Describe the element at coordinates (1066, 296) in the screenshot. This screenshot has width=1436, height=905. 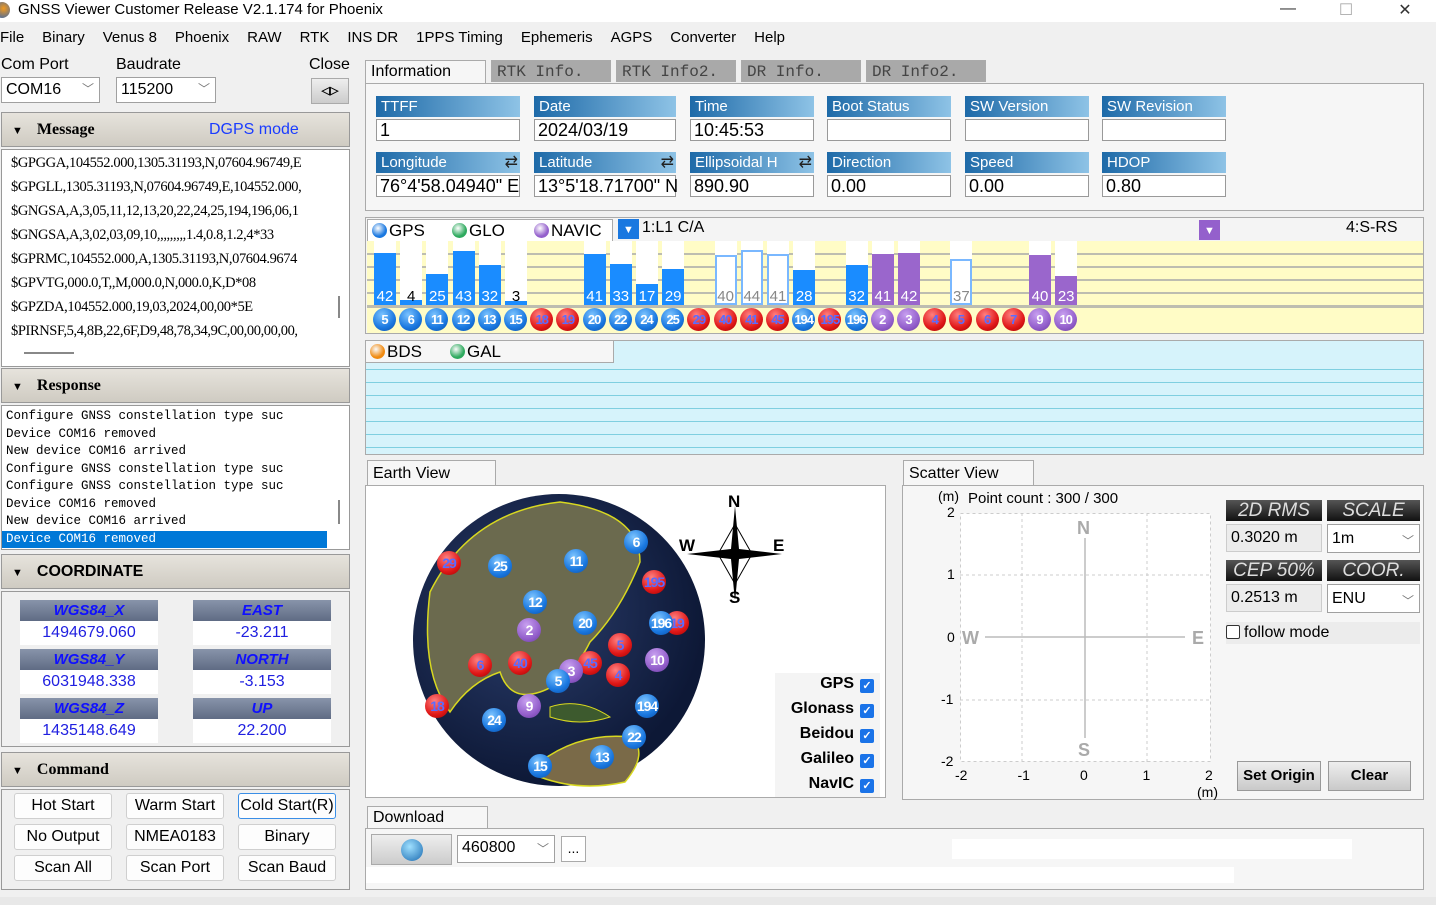
I see `snr-value: 23` at that location.